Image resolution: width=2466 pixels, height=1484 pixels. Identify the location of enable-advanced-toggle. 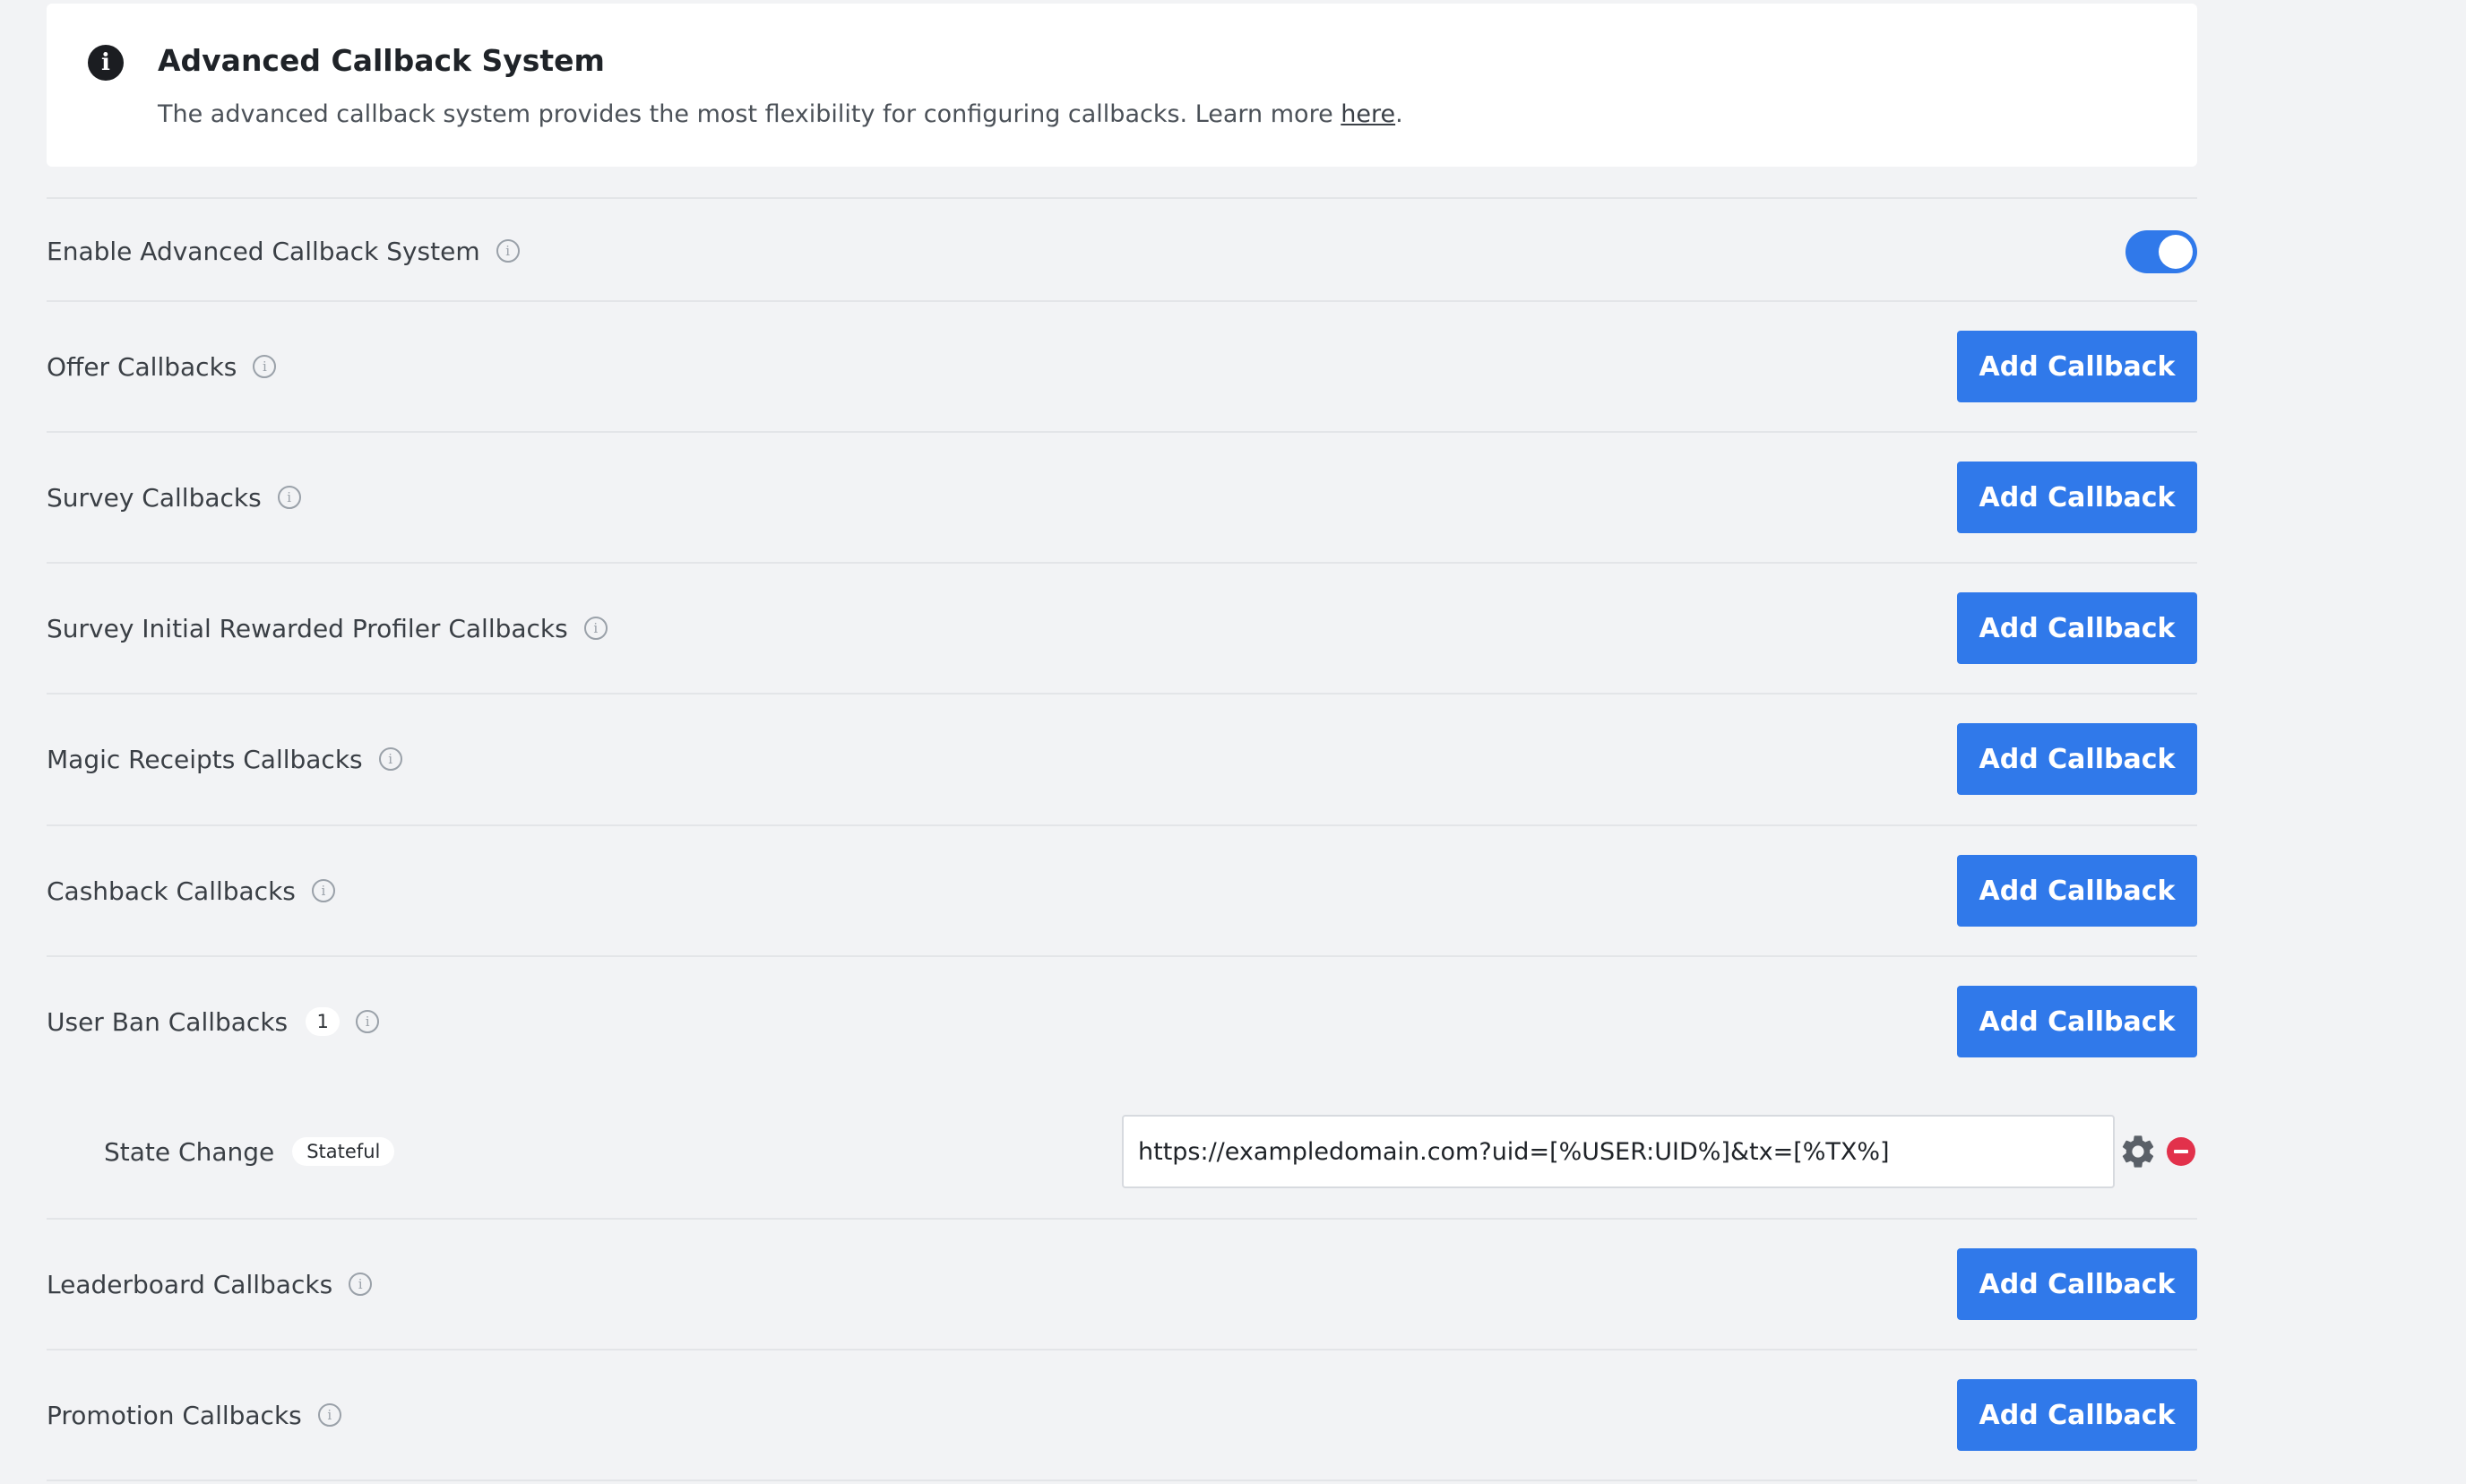
(2161, 251).